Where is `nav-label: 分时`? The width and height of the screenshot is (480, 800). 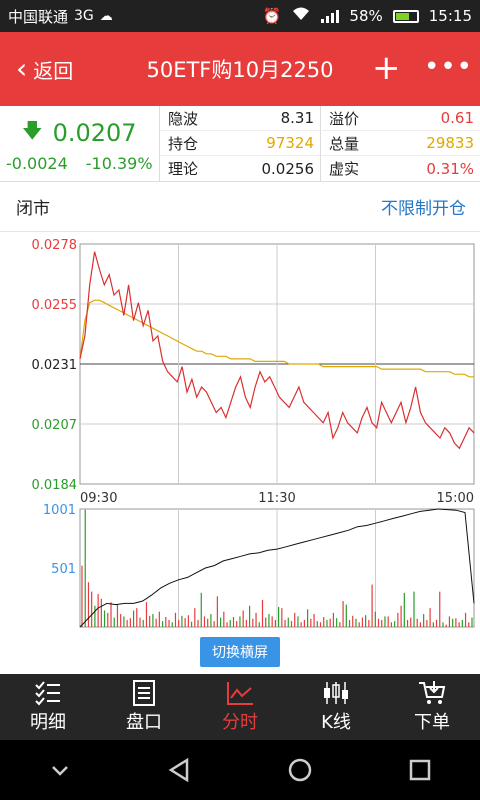
nav-label: 分时 is located at coordinates (240, 722).